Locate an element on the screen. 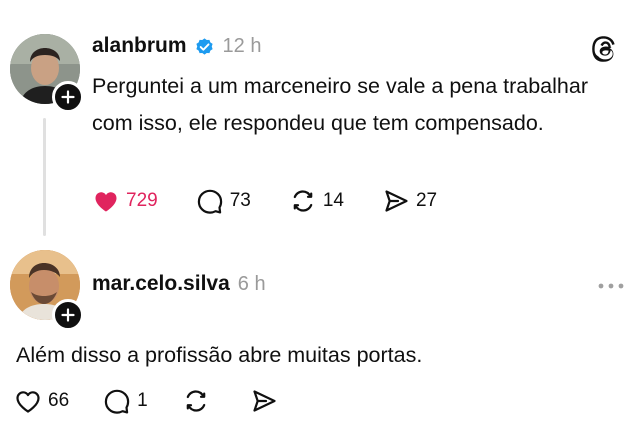  reply-count: 73 is located at coordinates (240, 200).